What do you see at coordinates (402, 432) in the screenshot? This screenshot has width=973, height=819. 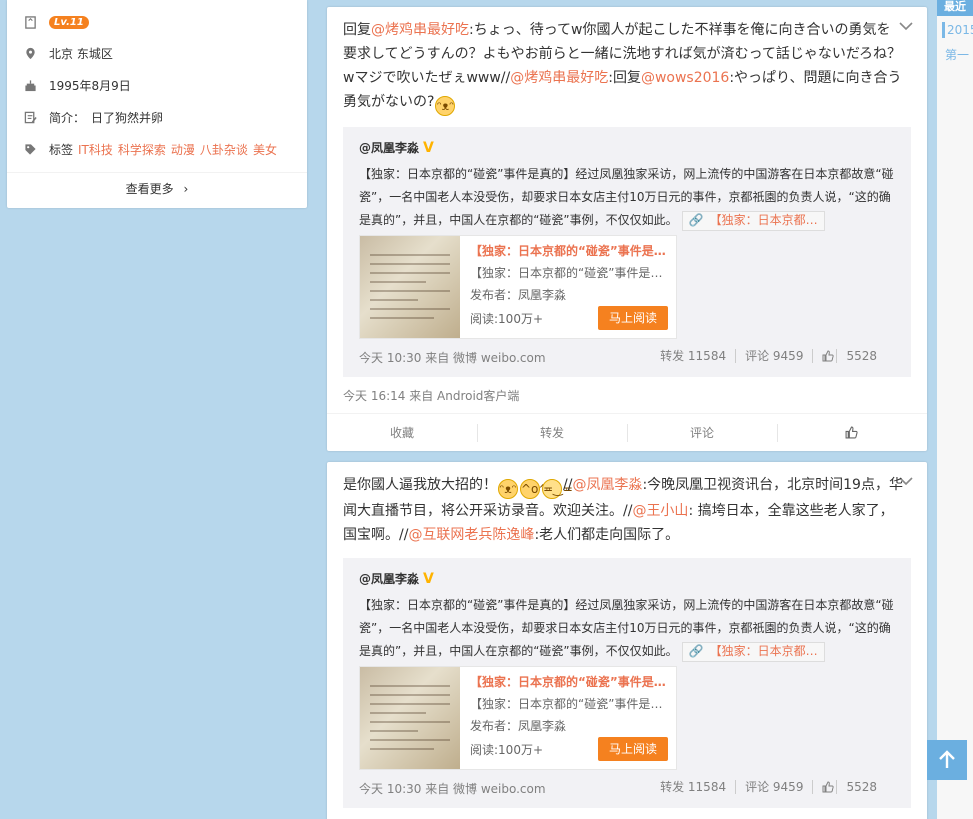 I see `favorite-button: 收藏` at bounding box center [402, 432].